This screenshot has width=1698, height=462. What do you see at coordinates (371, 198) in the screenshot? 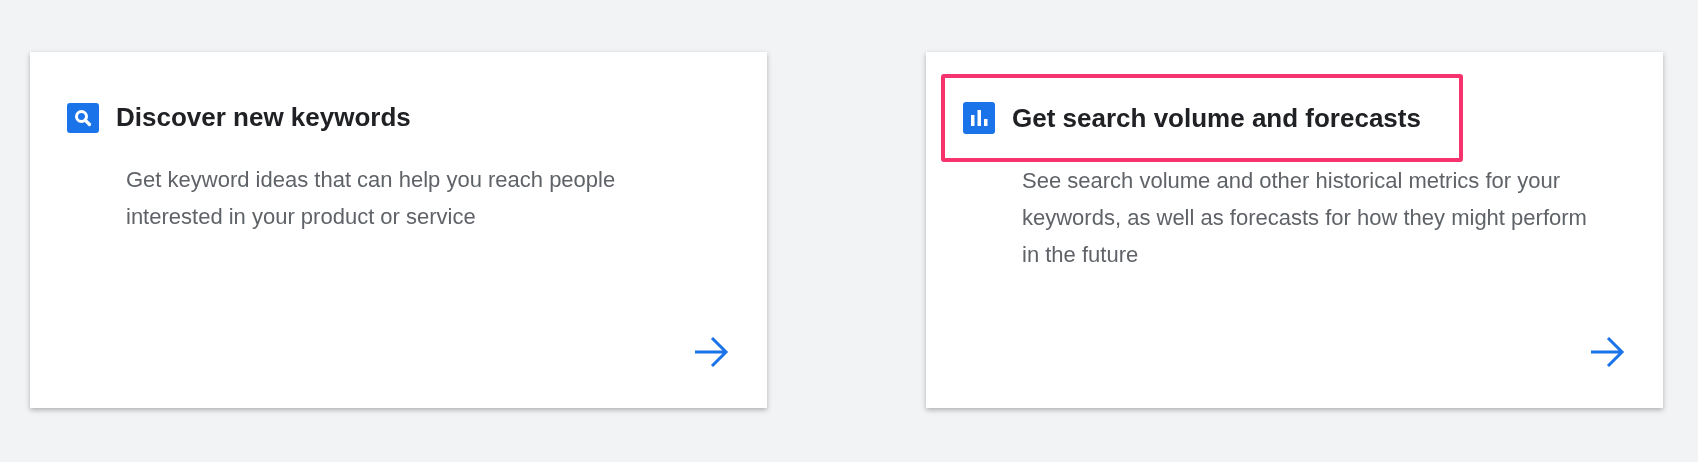
I see `card-description: Get keyword ideas that can help you reach people interested in your product or service` at bounding box center [371, 198].